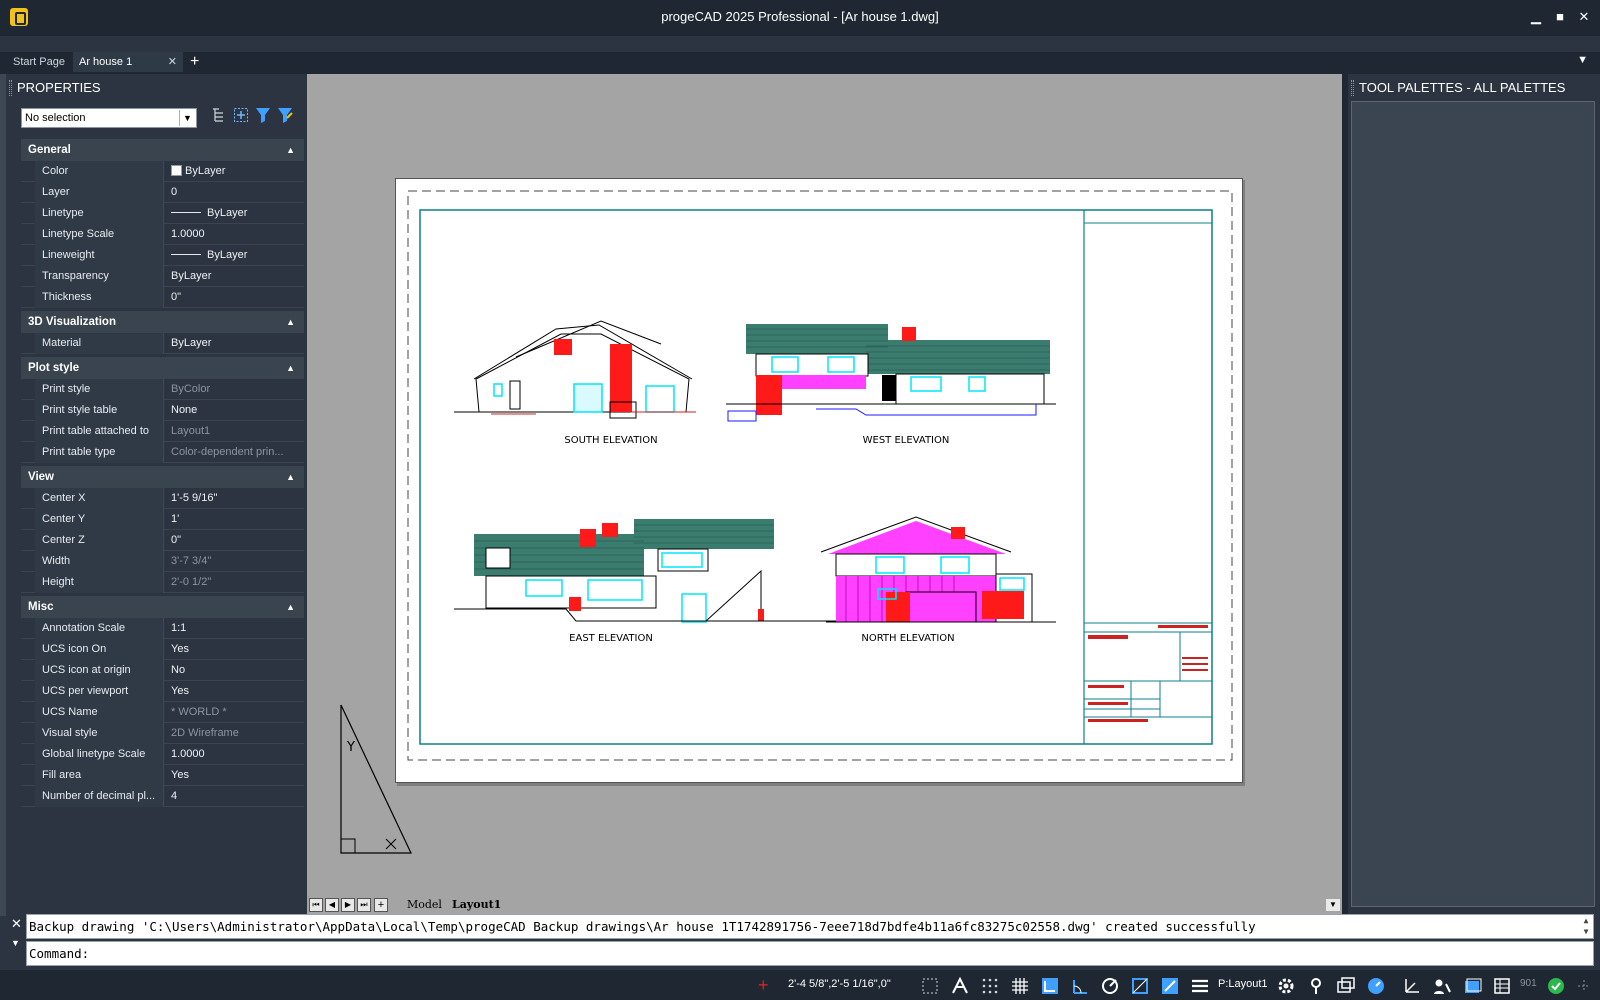 This screenshot has height=1000, width=1600. Describe the element at coordinates (839, 984) in the screenshot. I see `coordinate-readout: 2'-4 5/8",2'-5 1/16",0"` at that location.